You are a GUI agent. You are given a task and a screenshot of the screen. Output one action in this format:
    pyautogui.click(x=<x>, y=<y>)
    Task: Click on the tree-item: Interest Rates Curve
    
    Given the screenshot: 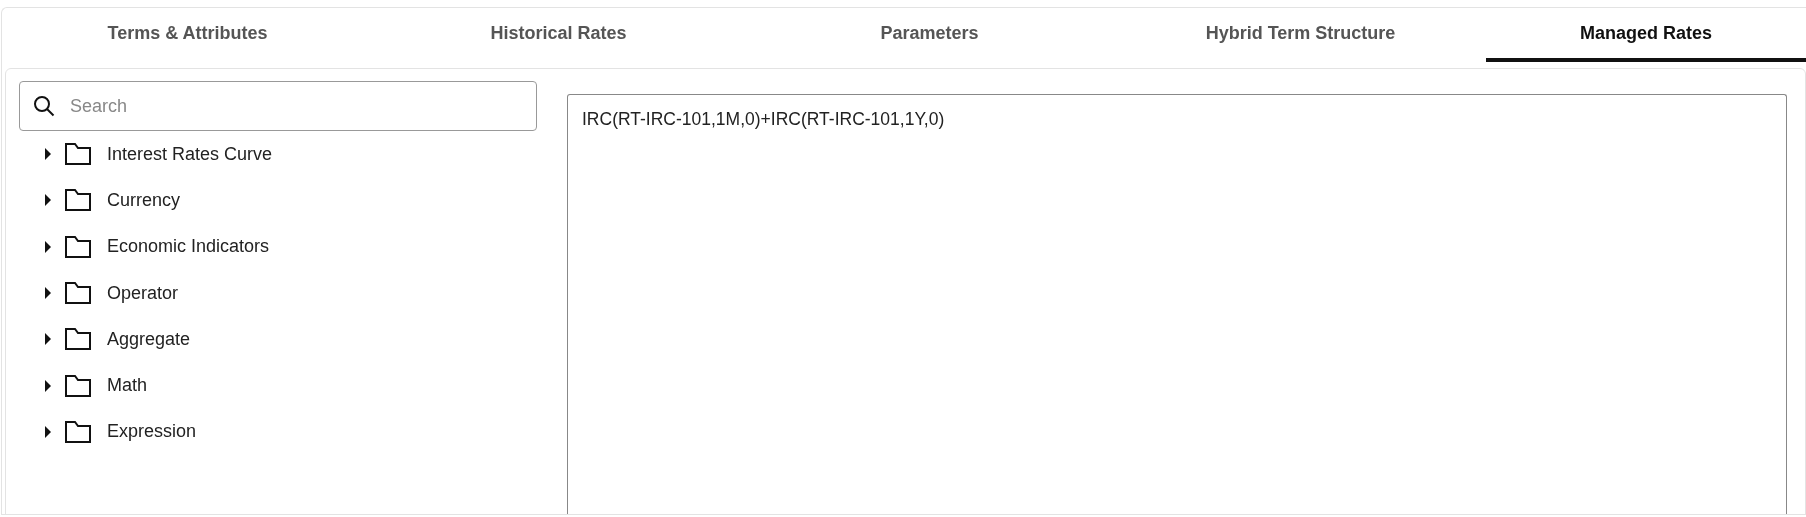 What is the action you would take?
    pyautogui.click(x=190, y=154)
    